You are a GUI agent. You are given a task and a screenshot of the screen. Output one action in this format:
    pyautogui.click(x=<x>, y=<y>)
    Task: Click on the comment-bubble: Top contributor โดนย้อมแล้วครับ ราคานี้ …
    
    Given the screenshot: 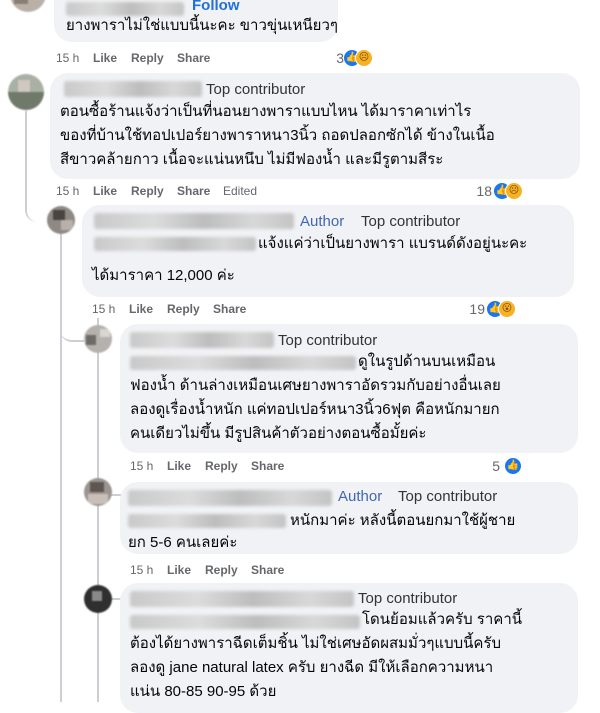 What is the action you would take?
    pyautogui.click(x=349, y=648)
    